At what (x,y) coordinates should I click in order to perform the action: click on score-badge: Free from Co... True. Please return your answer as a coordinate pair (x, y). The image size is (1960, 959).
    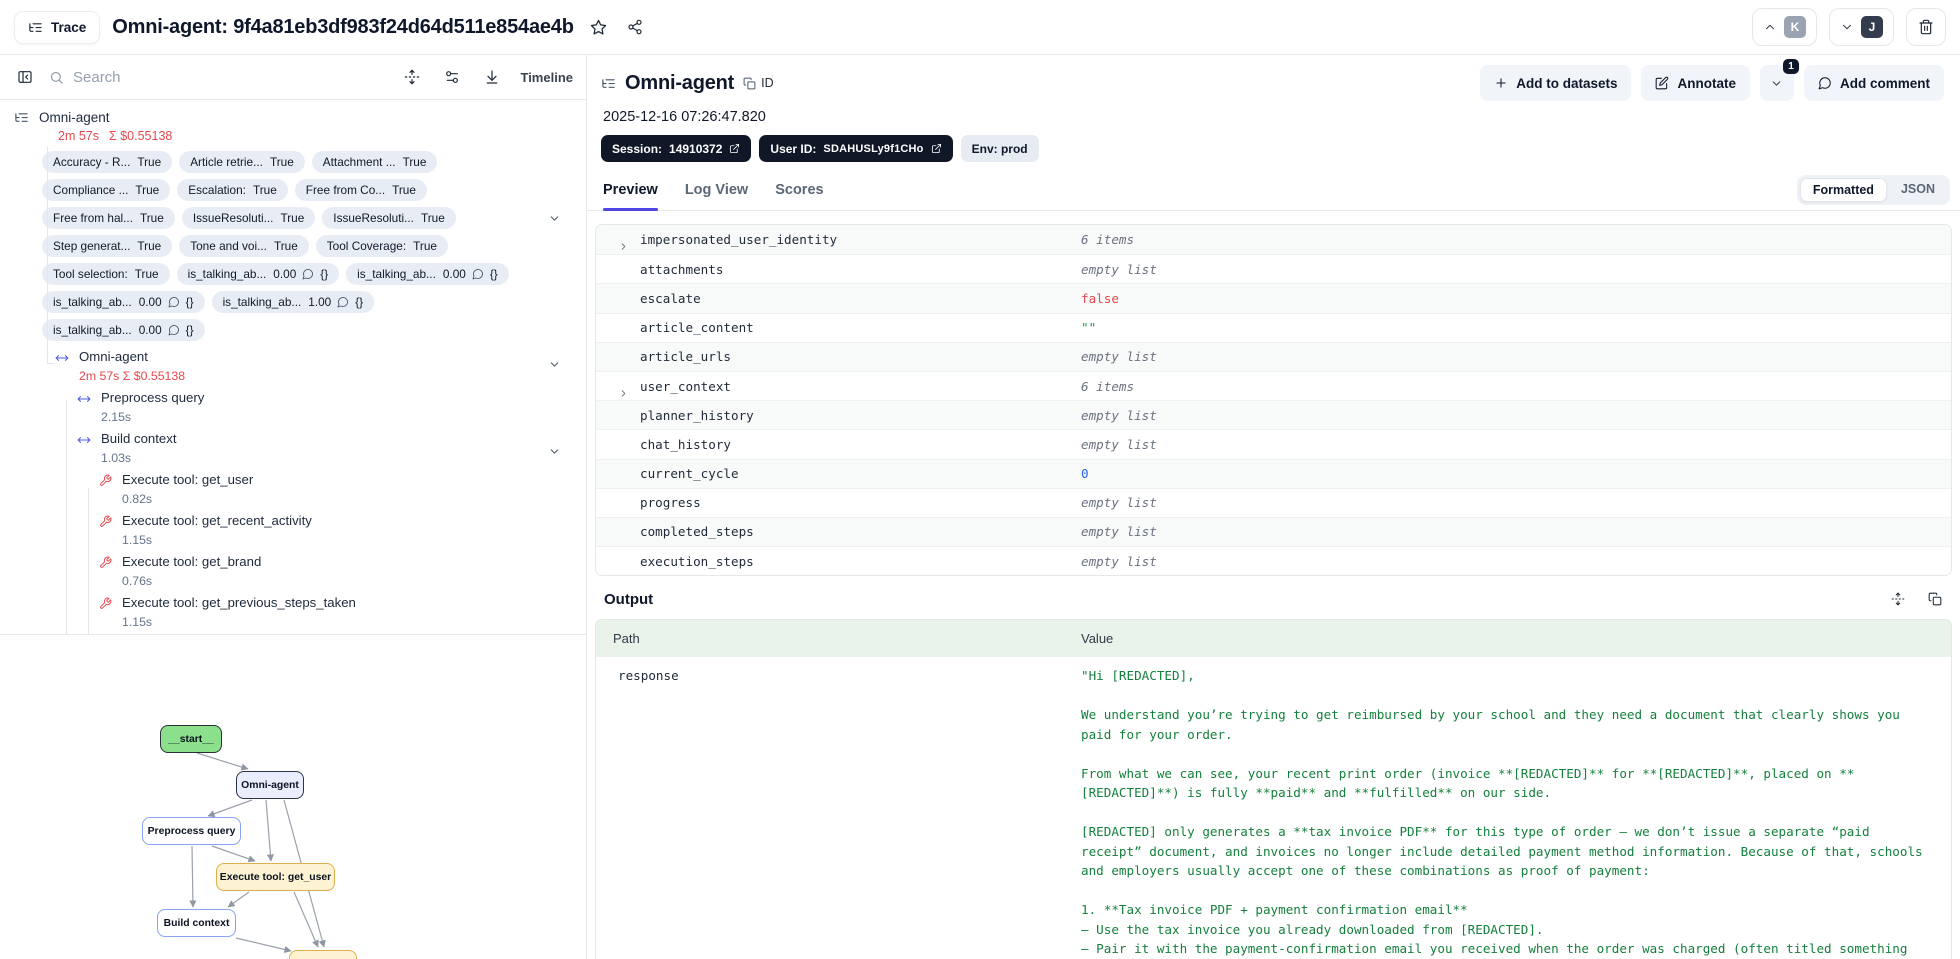
    Looking at the image, I should click on (360, 190).